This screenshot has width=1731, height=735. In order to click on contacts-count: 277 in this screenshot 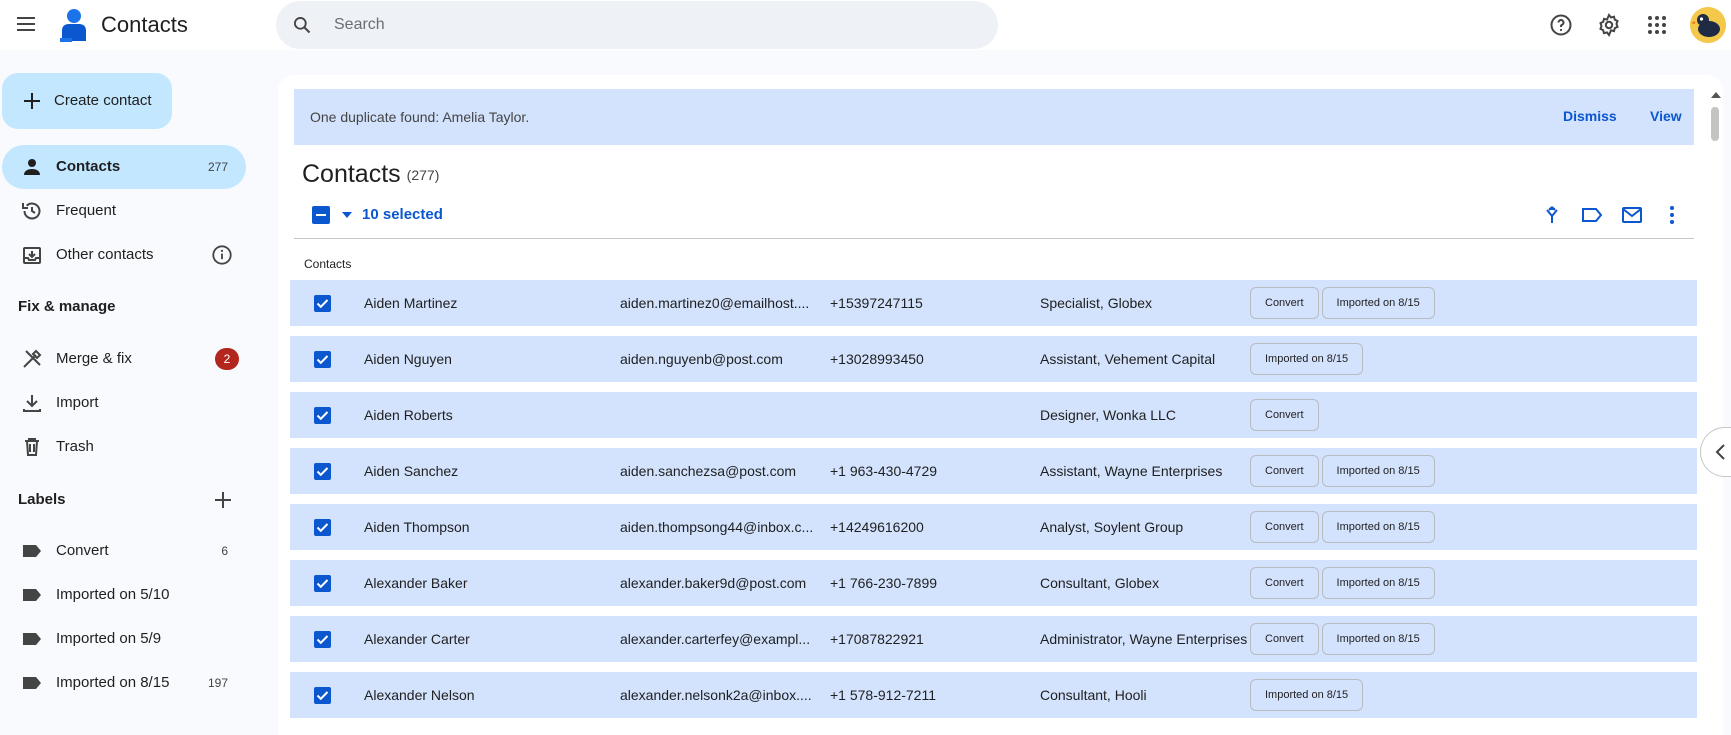, I will do `click(217, 167)`.